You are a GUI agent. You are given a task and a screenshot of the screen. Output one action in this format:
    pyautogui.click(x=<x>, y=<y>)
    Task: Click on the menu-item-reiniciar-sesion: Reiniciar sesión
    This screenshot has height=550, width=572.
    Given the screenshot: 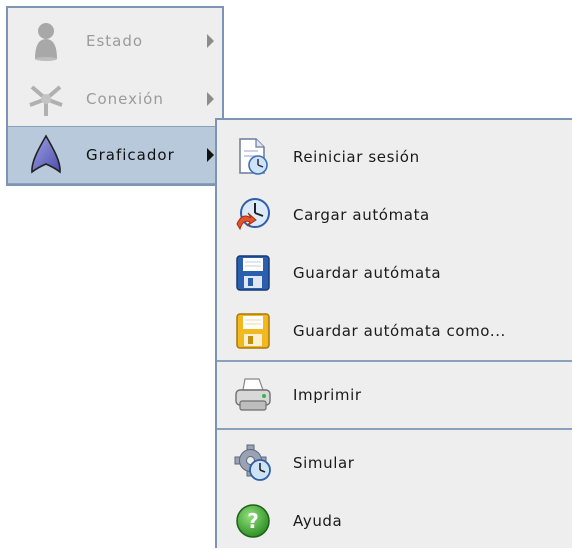 What is the action you would take?
    pyautogui.click(x=394, y=157)
    